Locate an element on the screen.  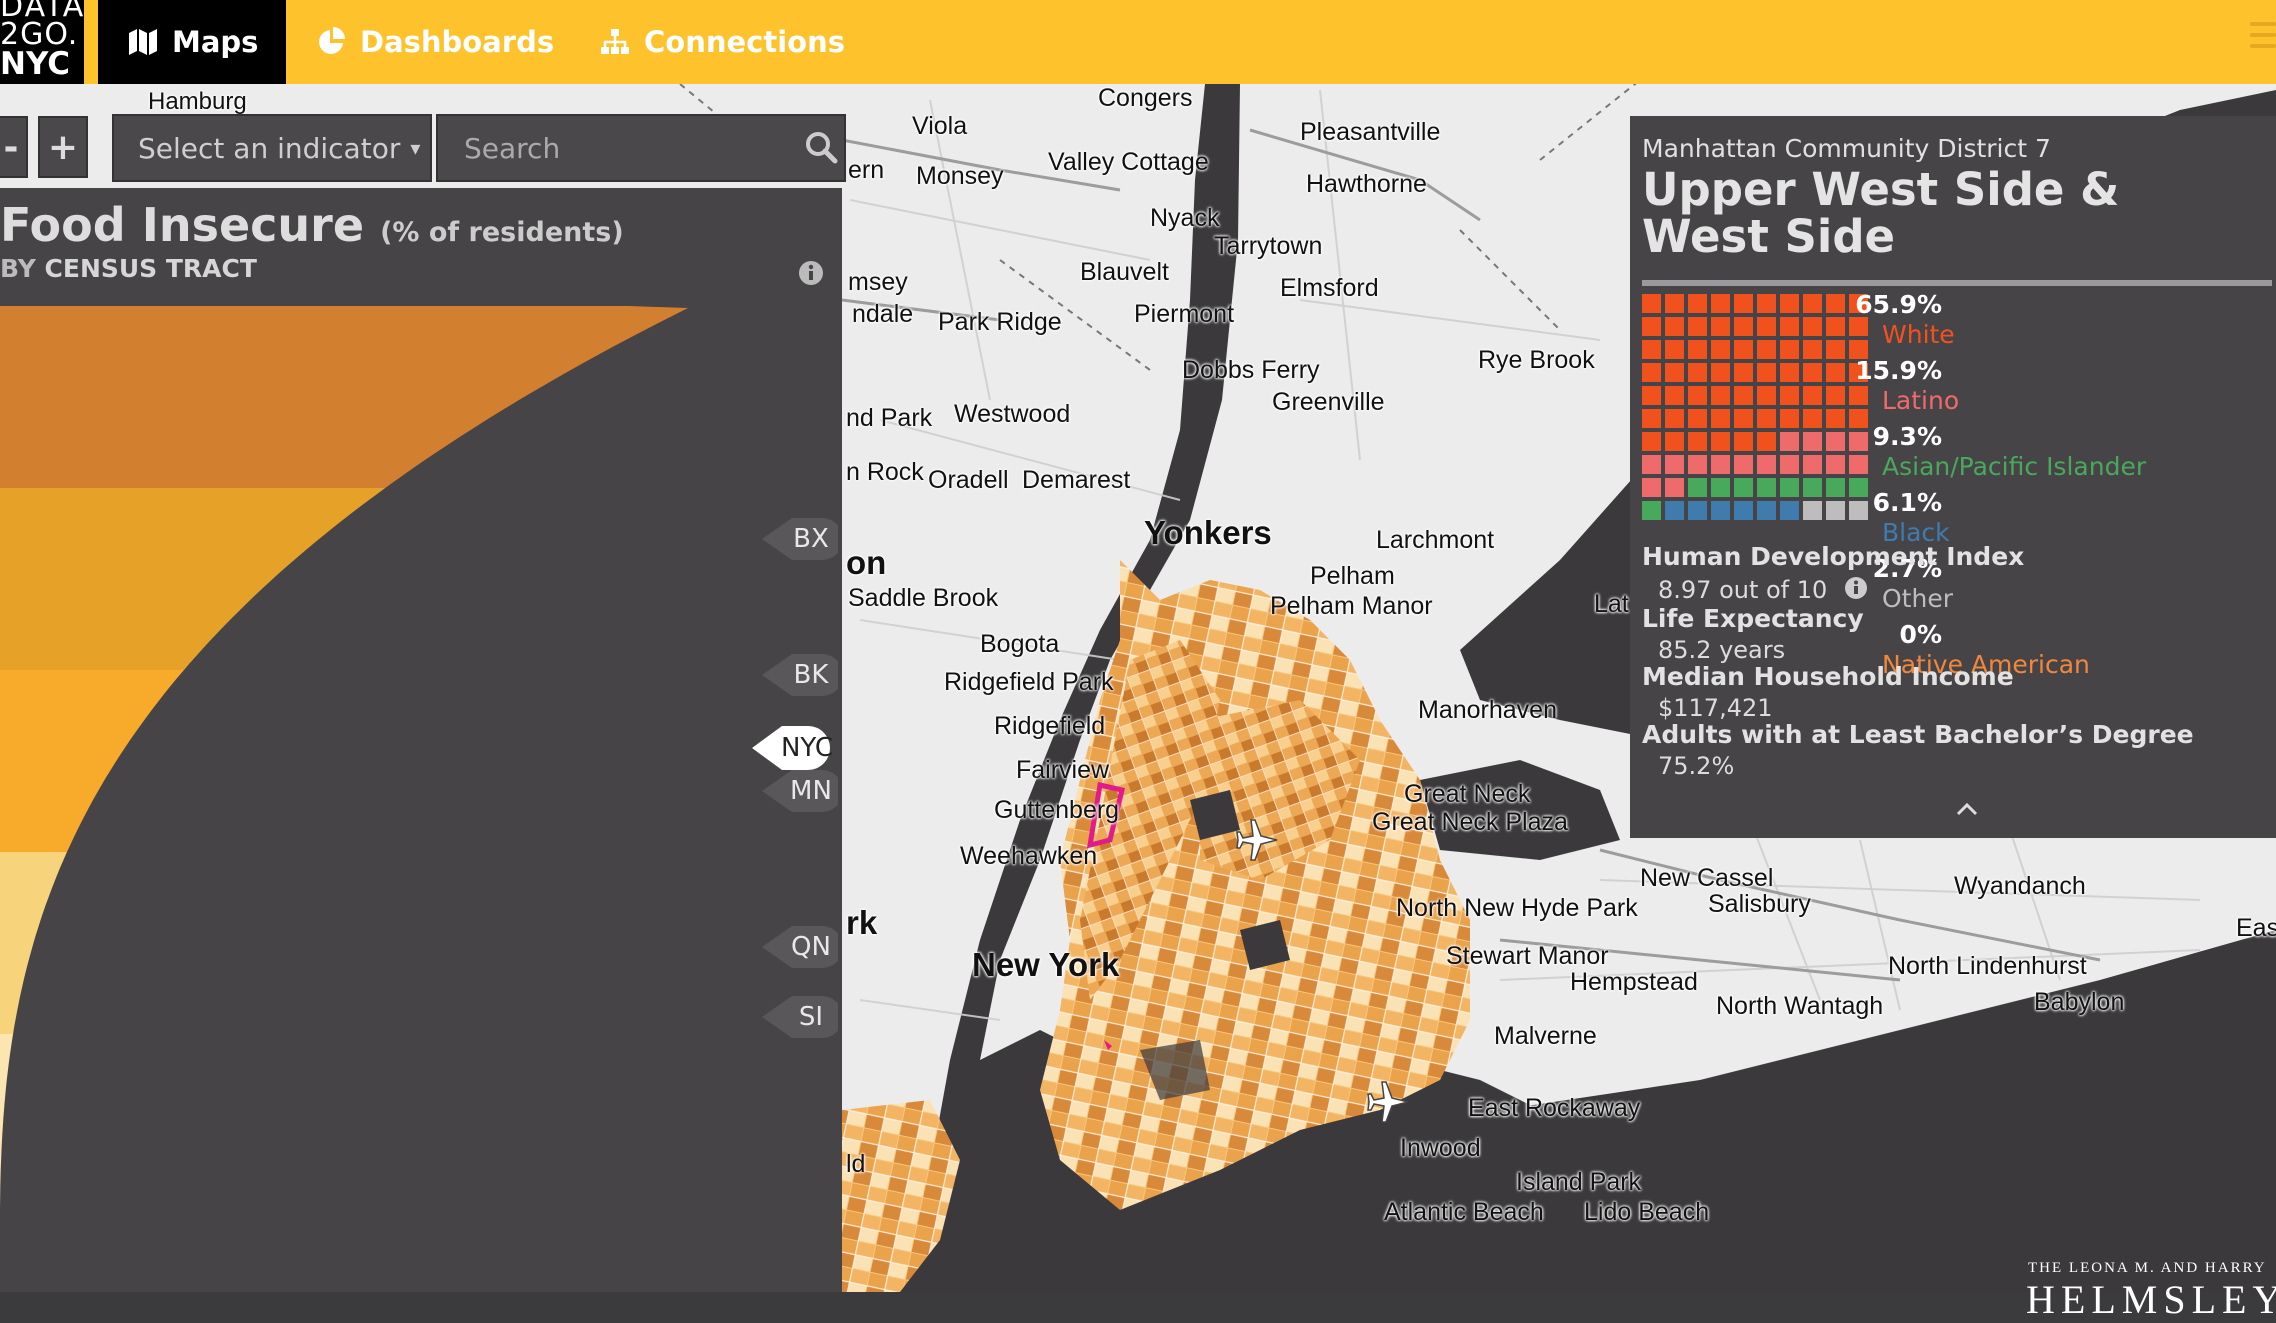
map-label: Demarest is located at coordinates (1076, 480).